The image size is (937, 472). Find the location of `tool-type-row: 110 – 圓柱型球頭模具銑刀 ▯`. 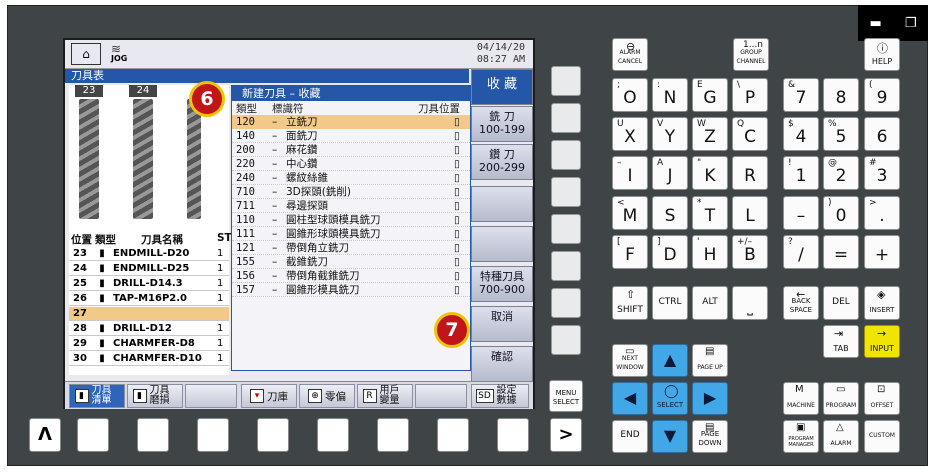

tool-type-row: 110 – 圓柱型球頭模具銑刀 ▯ is located at coordinates (351, 220).